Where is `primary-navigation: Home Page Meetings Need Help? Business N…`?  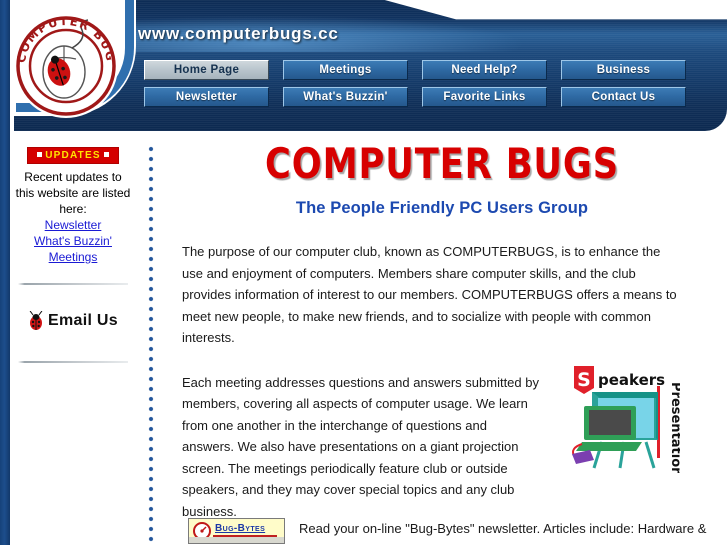
primary-navigation: Home Page Meetings Need Help? Business N… is located at coordinates (429, 87).